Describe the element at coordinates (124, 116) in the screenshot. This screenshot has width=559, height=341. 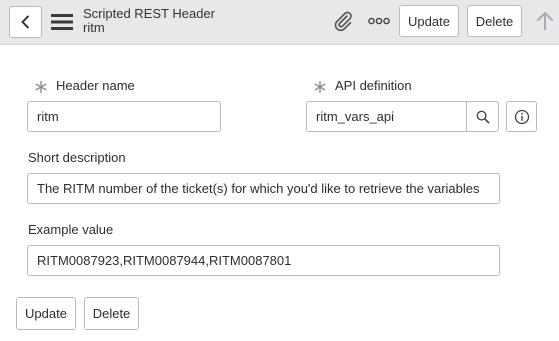
I see `header-name-input: ritm` at that location.